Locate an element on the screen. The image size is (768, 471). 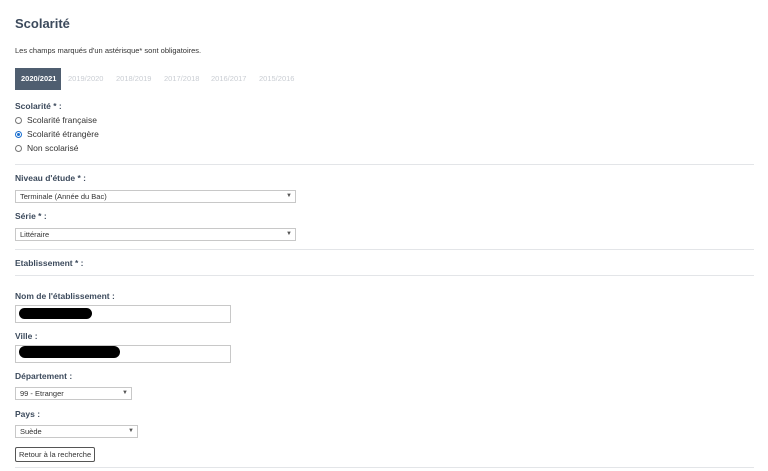
radio-label: Scolarité française is located at coordinates (62, 120).